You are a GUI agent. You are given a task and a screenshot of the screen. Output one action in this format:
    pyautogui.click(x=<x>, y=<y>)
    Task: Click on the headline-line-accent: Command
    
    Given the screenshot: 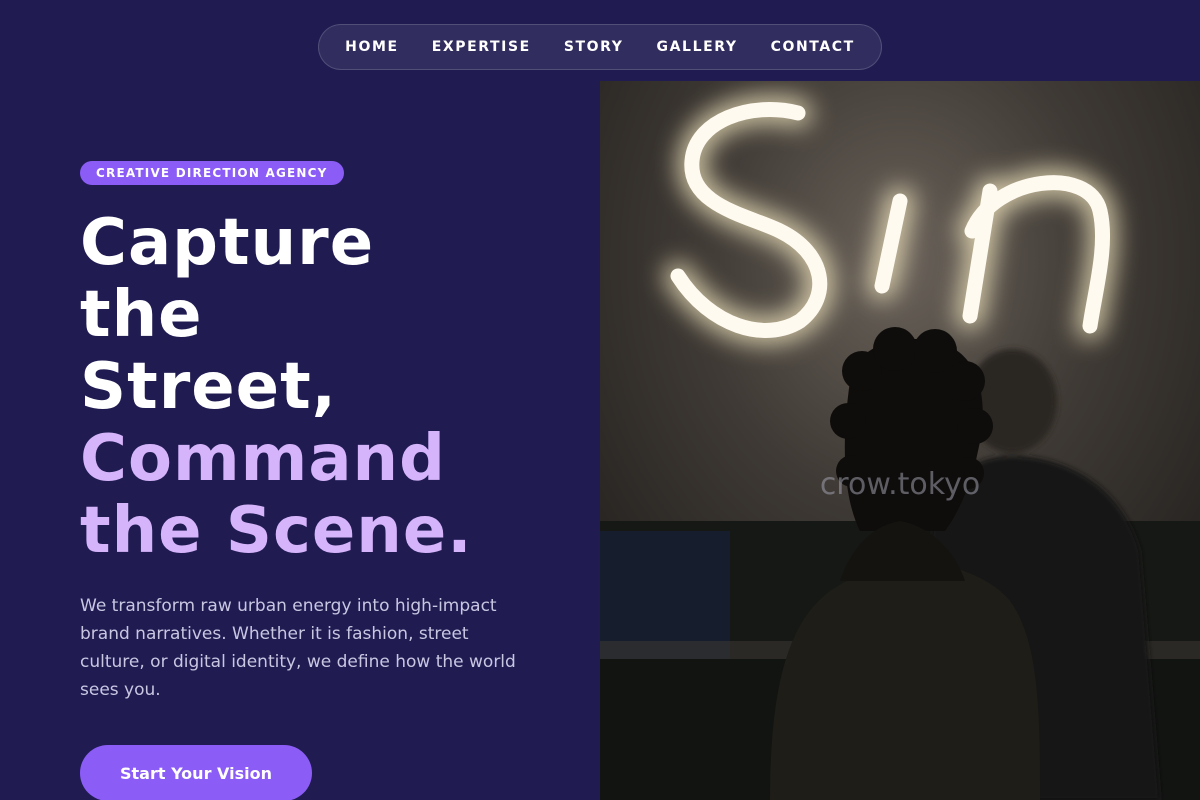 What is the action you would take?
    pyautogui.click(x=263, y=459)
    